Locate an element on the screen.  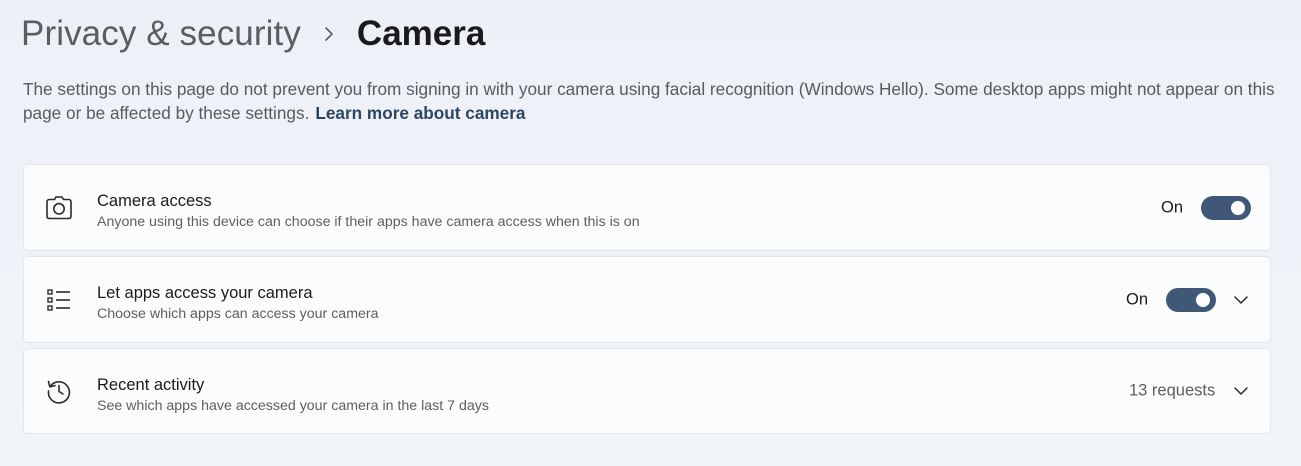
learn-more-link: Learn more about camera is located at coordinates (420, 113).